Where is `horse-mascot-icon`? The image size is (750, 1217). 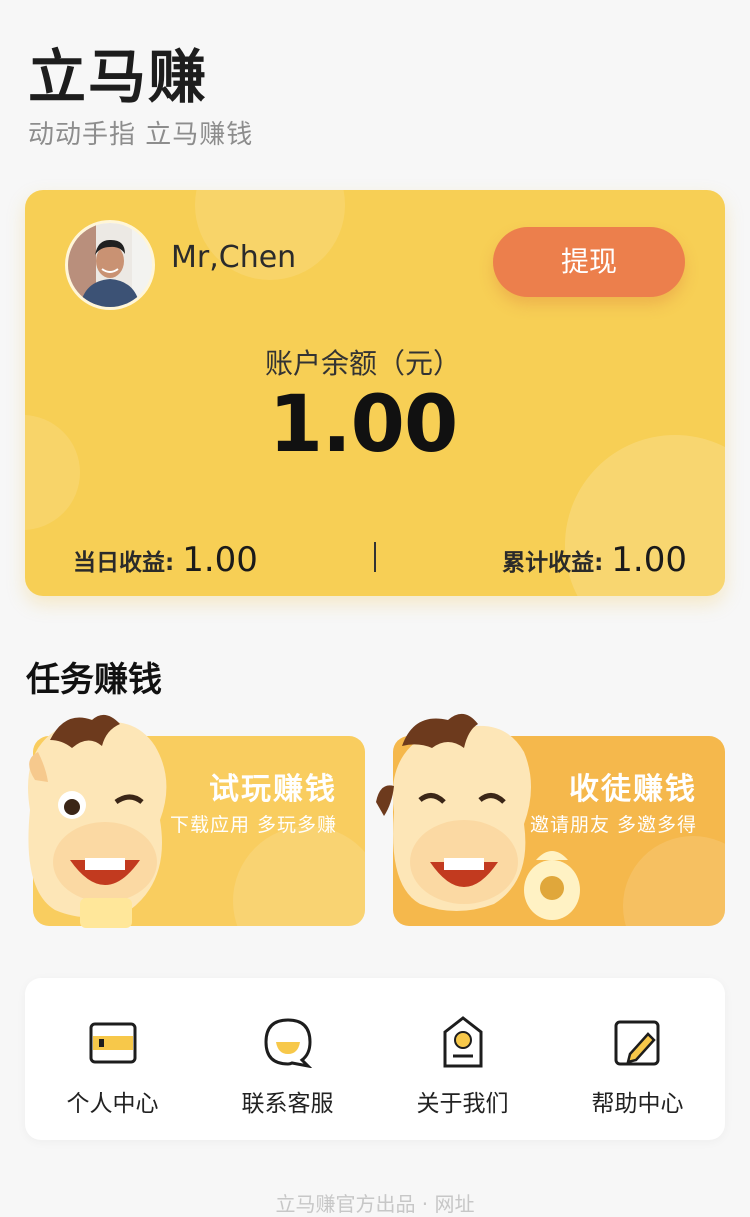 horse-mascot-icon is located at coordinates (97, 821).